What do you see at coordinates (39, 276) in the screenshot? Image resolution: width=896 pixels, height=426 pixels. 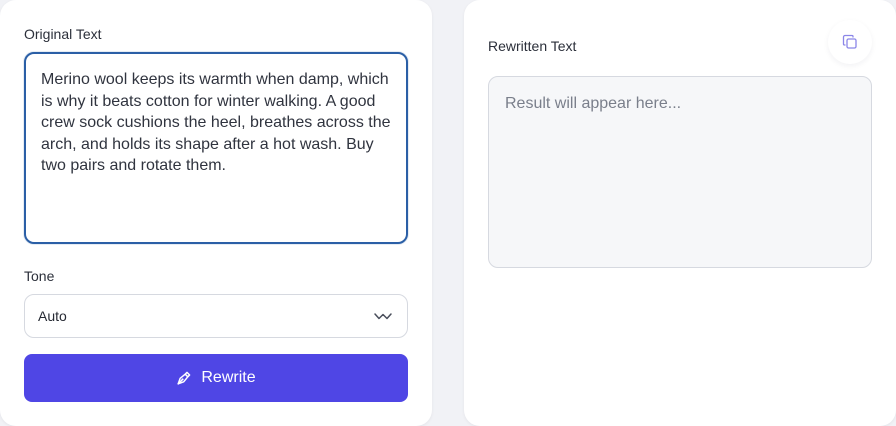 I see `tone-label: Tone` at bounding box center [39, 276].